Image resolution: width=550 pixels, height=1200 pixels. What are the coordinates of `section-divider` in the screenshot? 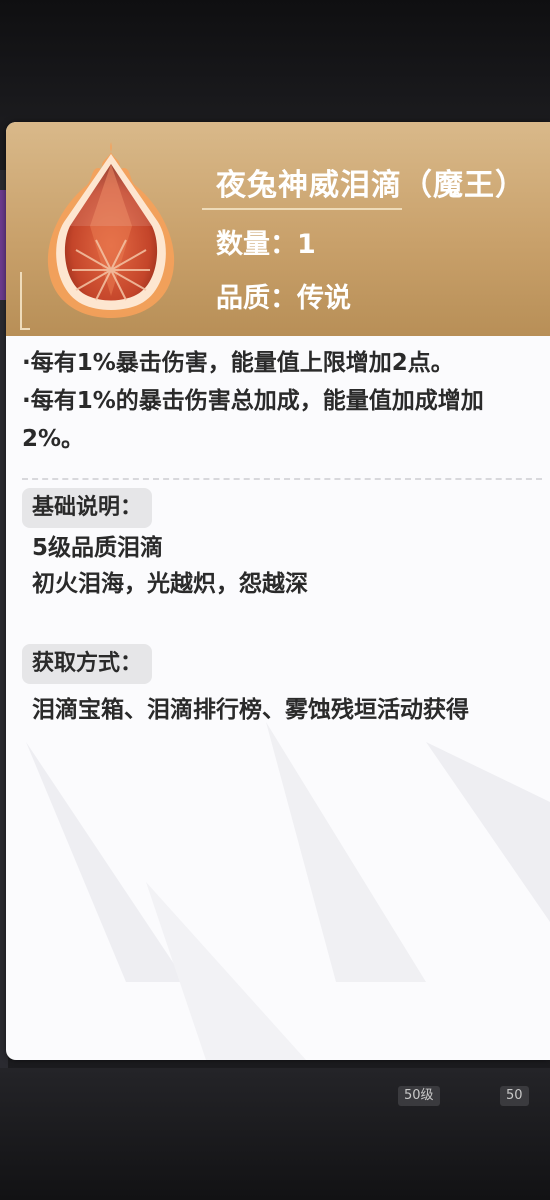 It's located at (282, 479).